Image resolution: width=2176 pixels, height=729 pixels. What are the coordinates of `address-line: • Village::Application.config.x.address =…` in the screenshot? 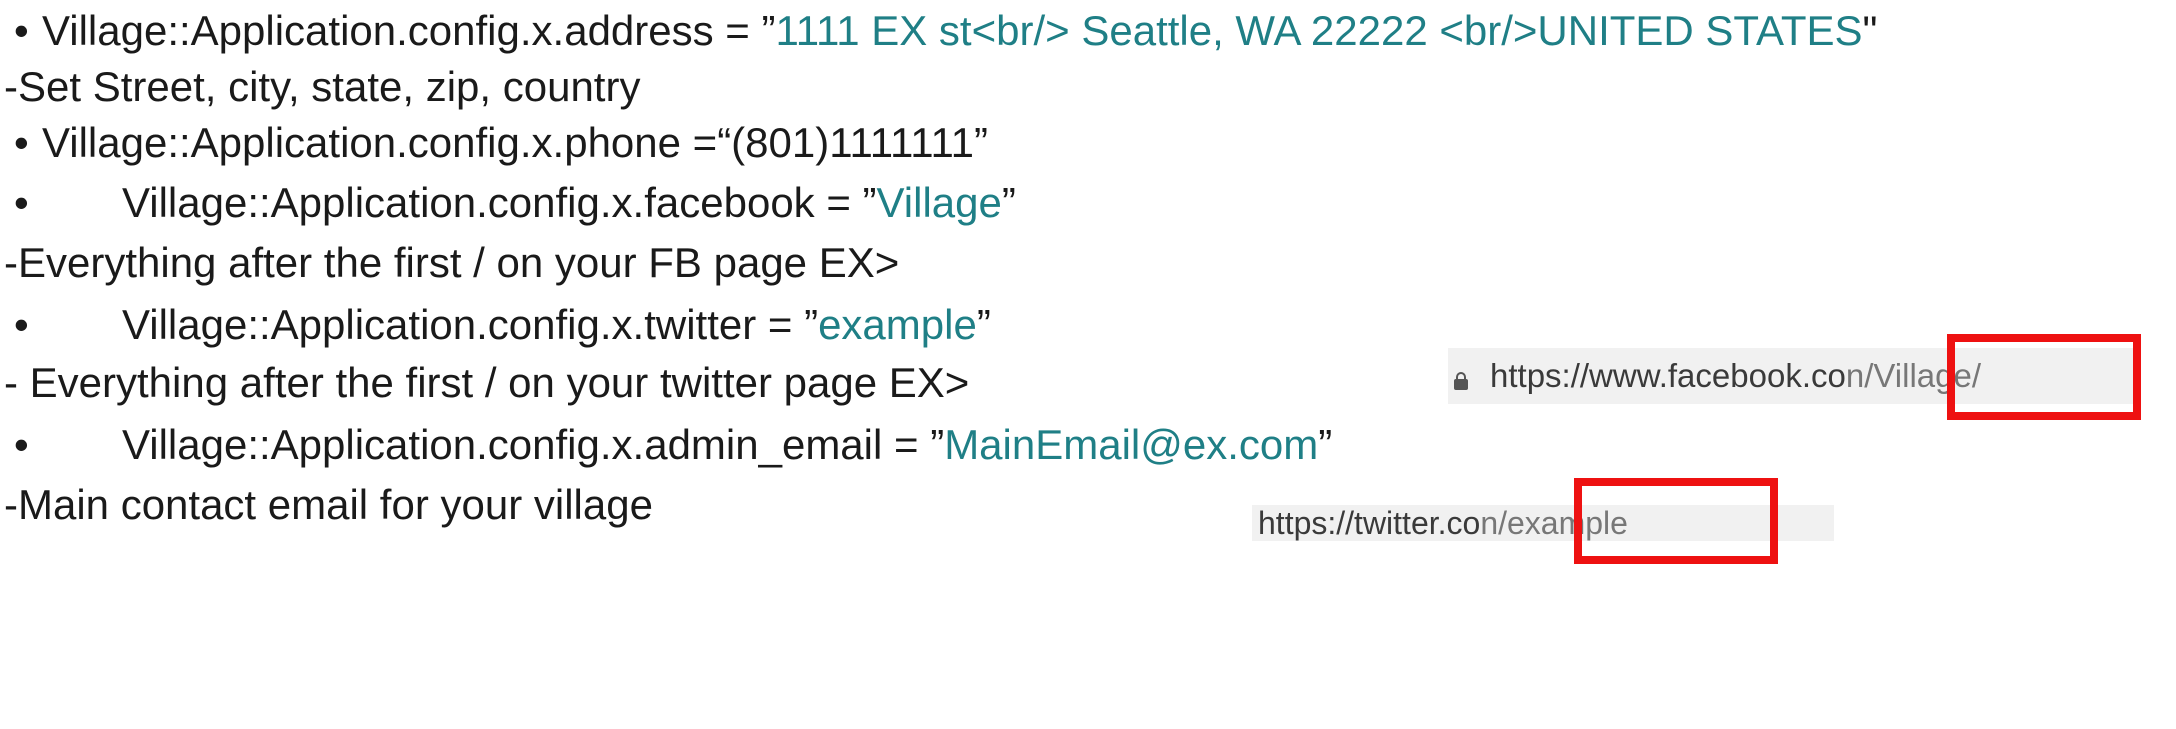 It's located at (938, 31).